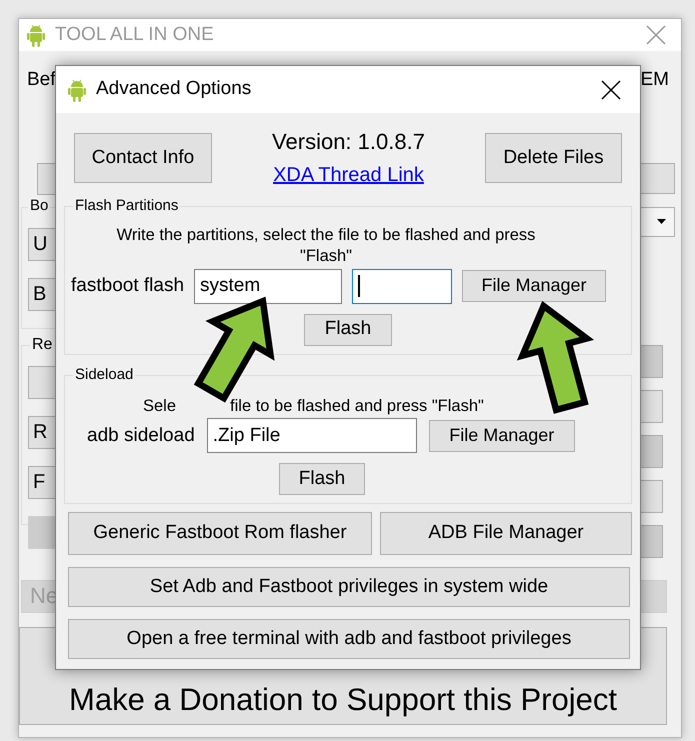 Image resolution: width=695 pixels, height=741 pixels. Describe the element at coordinates (174, 89) in the screenshot. I see `dialog-title: Advanced Options` at that location.